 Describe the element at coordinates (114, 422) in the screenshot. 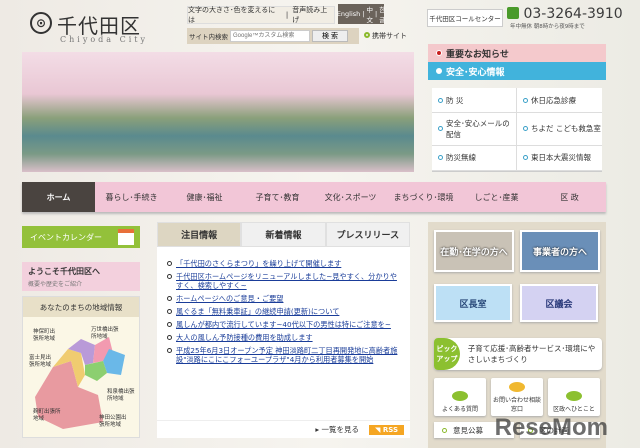

I see `area-label-kanda-koen: 神田公園出張所地域` at that location.